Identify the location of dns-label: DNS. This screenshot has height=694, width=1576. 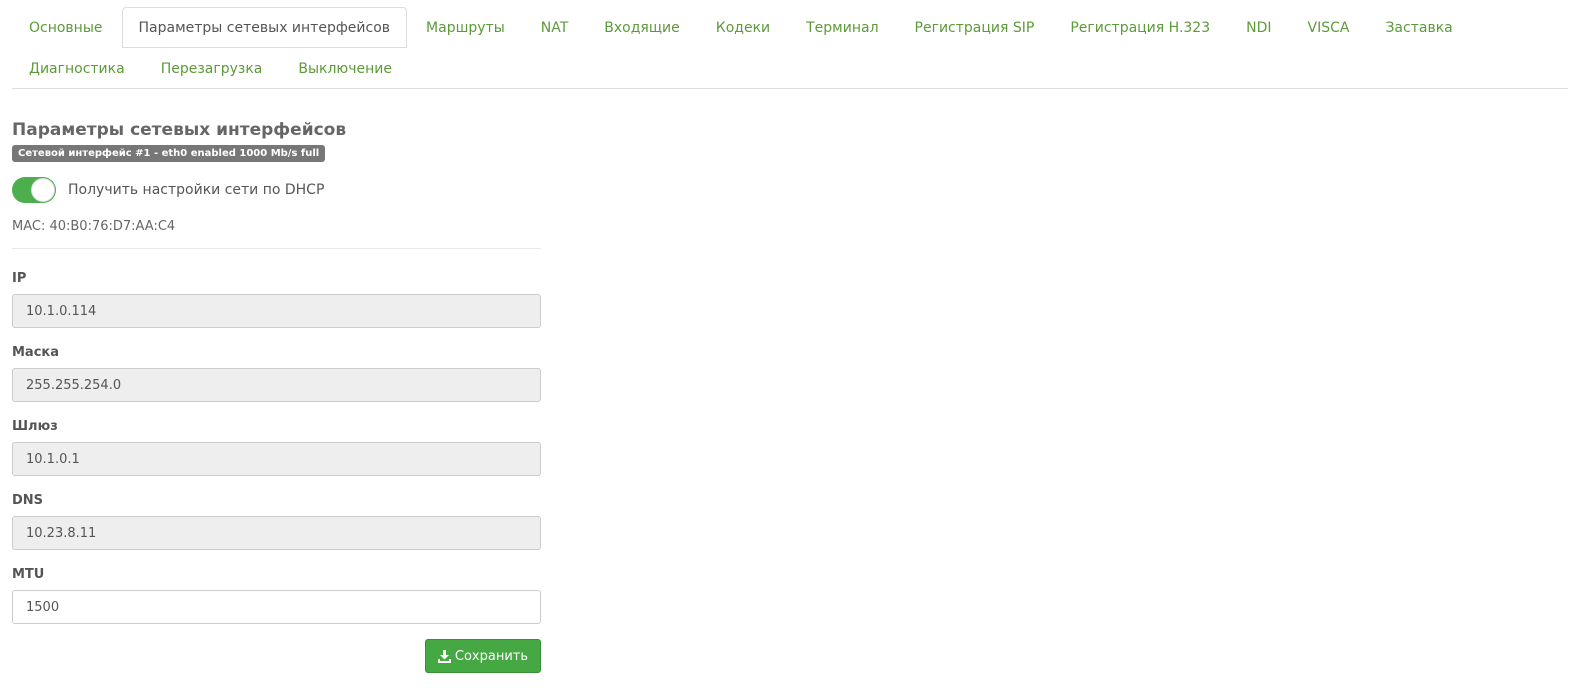
(28, 500).